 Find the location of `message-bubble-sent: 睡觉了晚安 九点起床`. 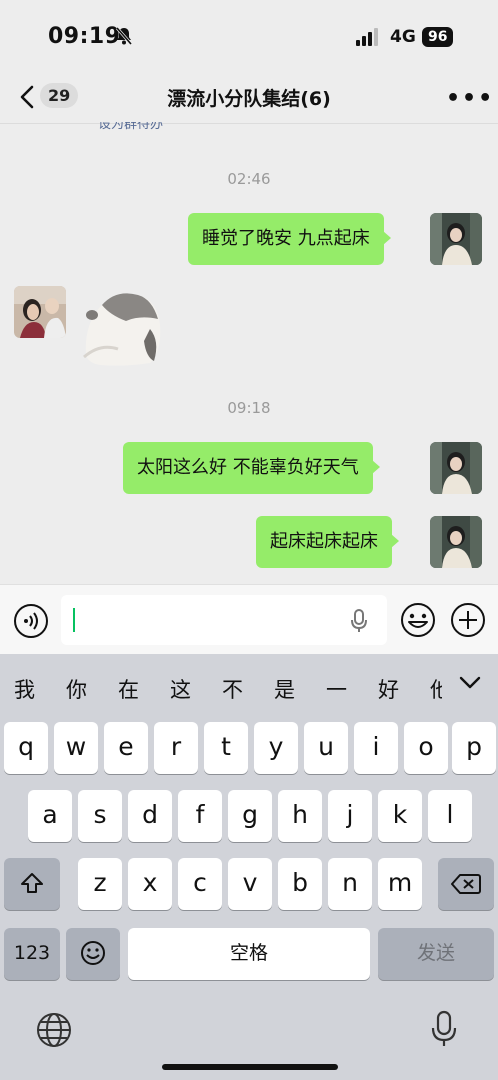

message-bubble-sent: 睡觉了晚安 九点起床 is located at coordinates (289, 239).